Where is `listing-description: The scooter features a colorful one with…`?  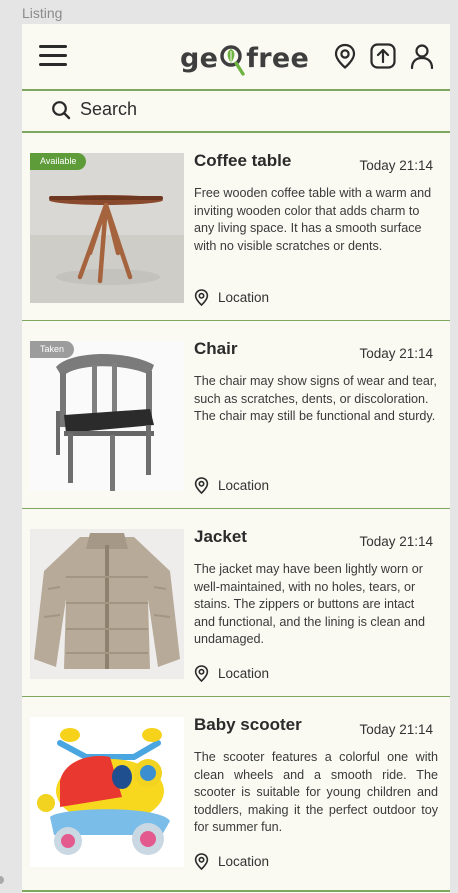 listing-description: The scooter features a colorful one with… is located at coordinates (316, 792).